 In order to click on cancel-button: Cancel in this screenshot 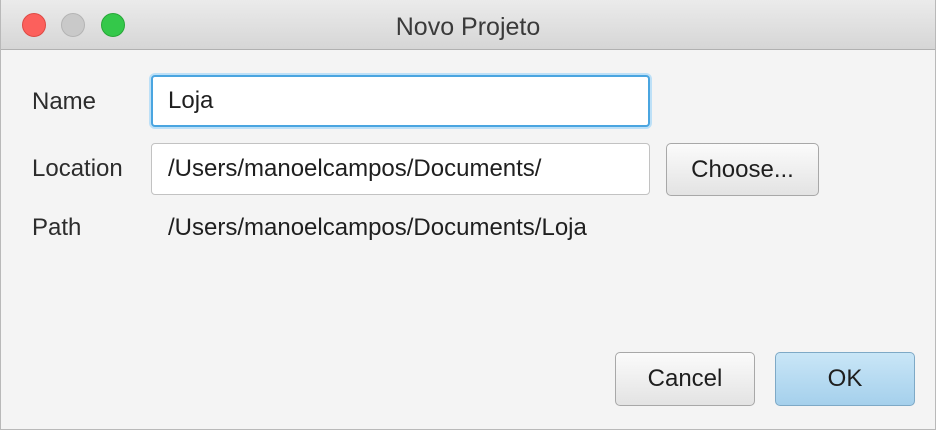, I will do `click(685, 379)`.